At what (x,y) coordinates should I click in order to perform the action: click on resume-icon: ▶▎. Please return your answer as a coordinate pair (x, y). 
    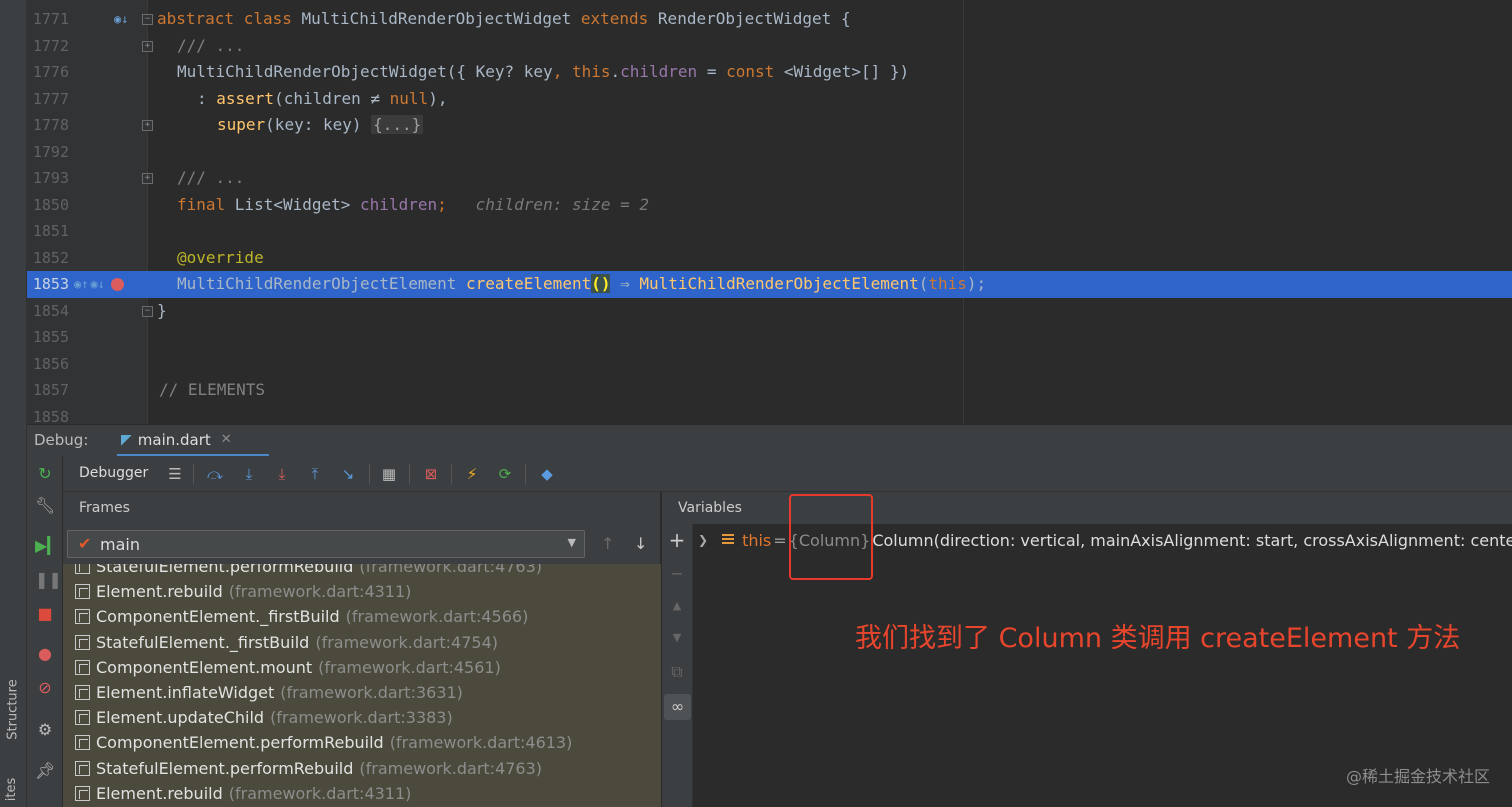
    Looking at the image, I should click on (47, 546).